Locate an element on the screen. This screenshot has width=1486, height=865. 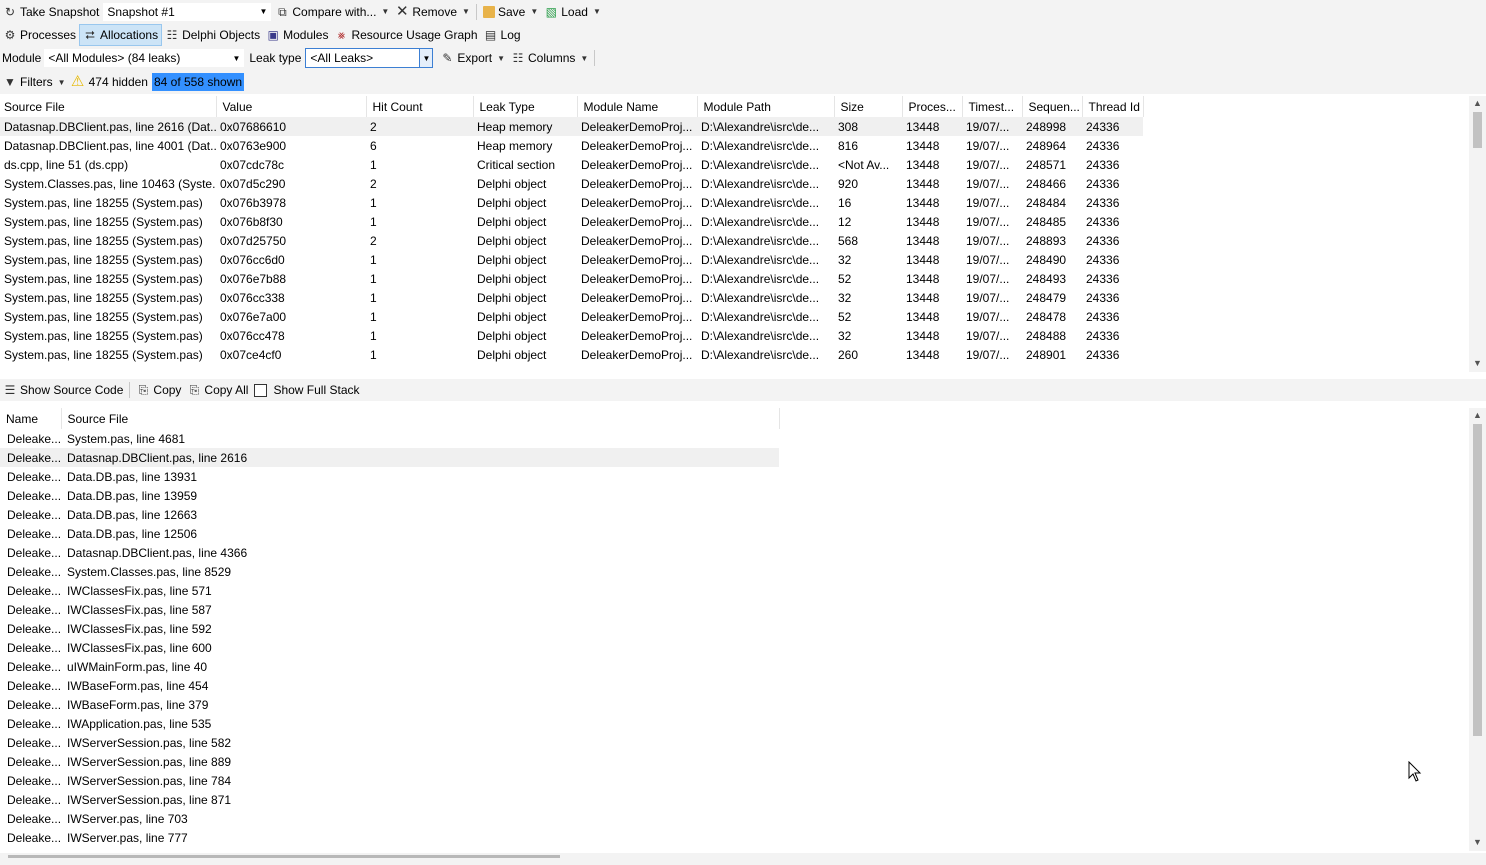
table-cell: 308 is located at coordinates (868, 126).